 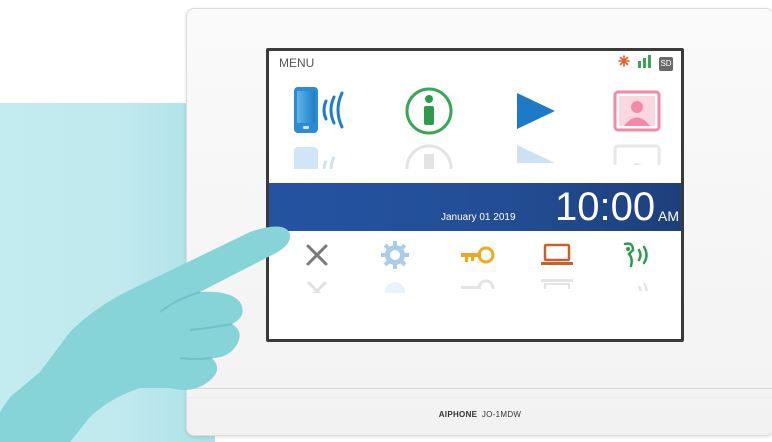 I want to click on speaker-button, so click(x=637, y=257).